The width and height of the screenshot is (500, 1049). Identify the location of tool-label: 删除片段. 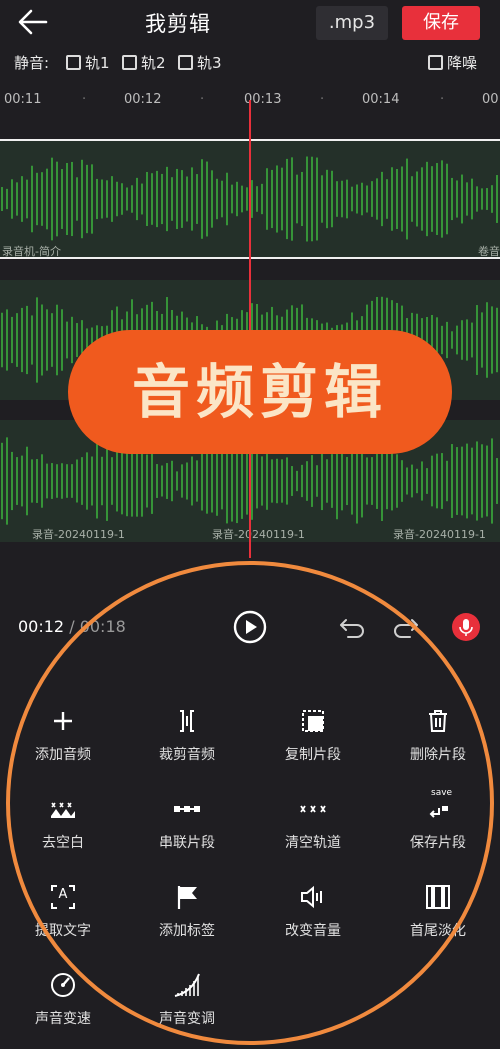
(438, 755).